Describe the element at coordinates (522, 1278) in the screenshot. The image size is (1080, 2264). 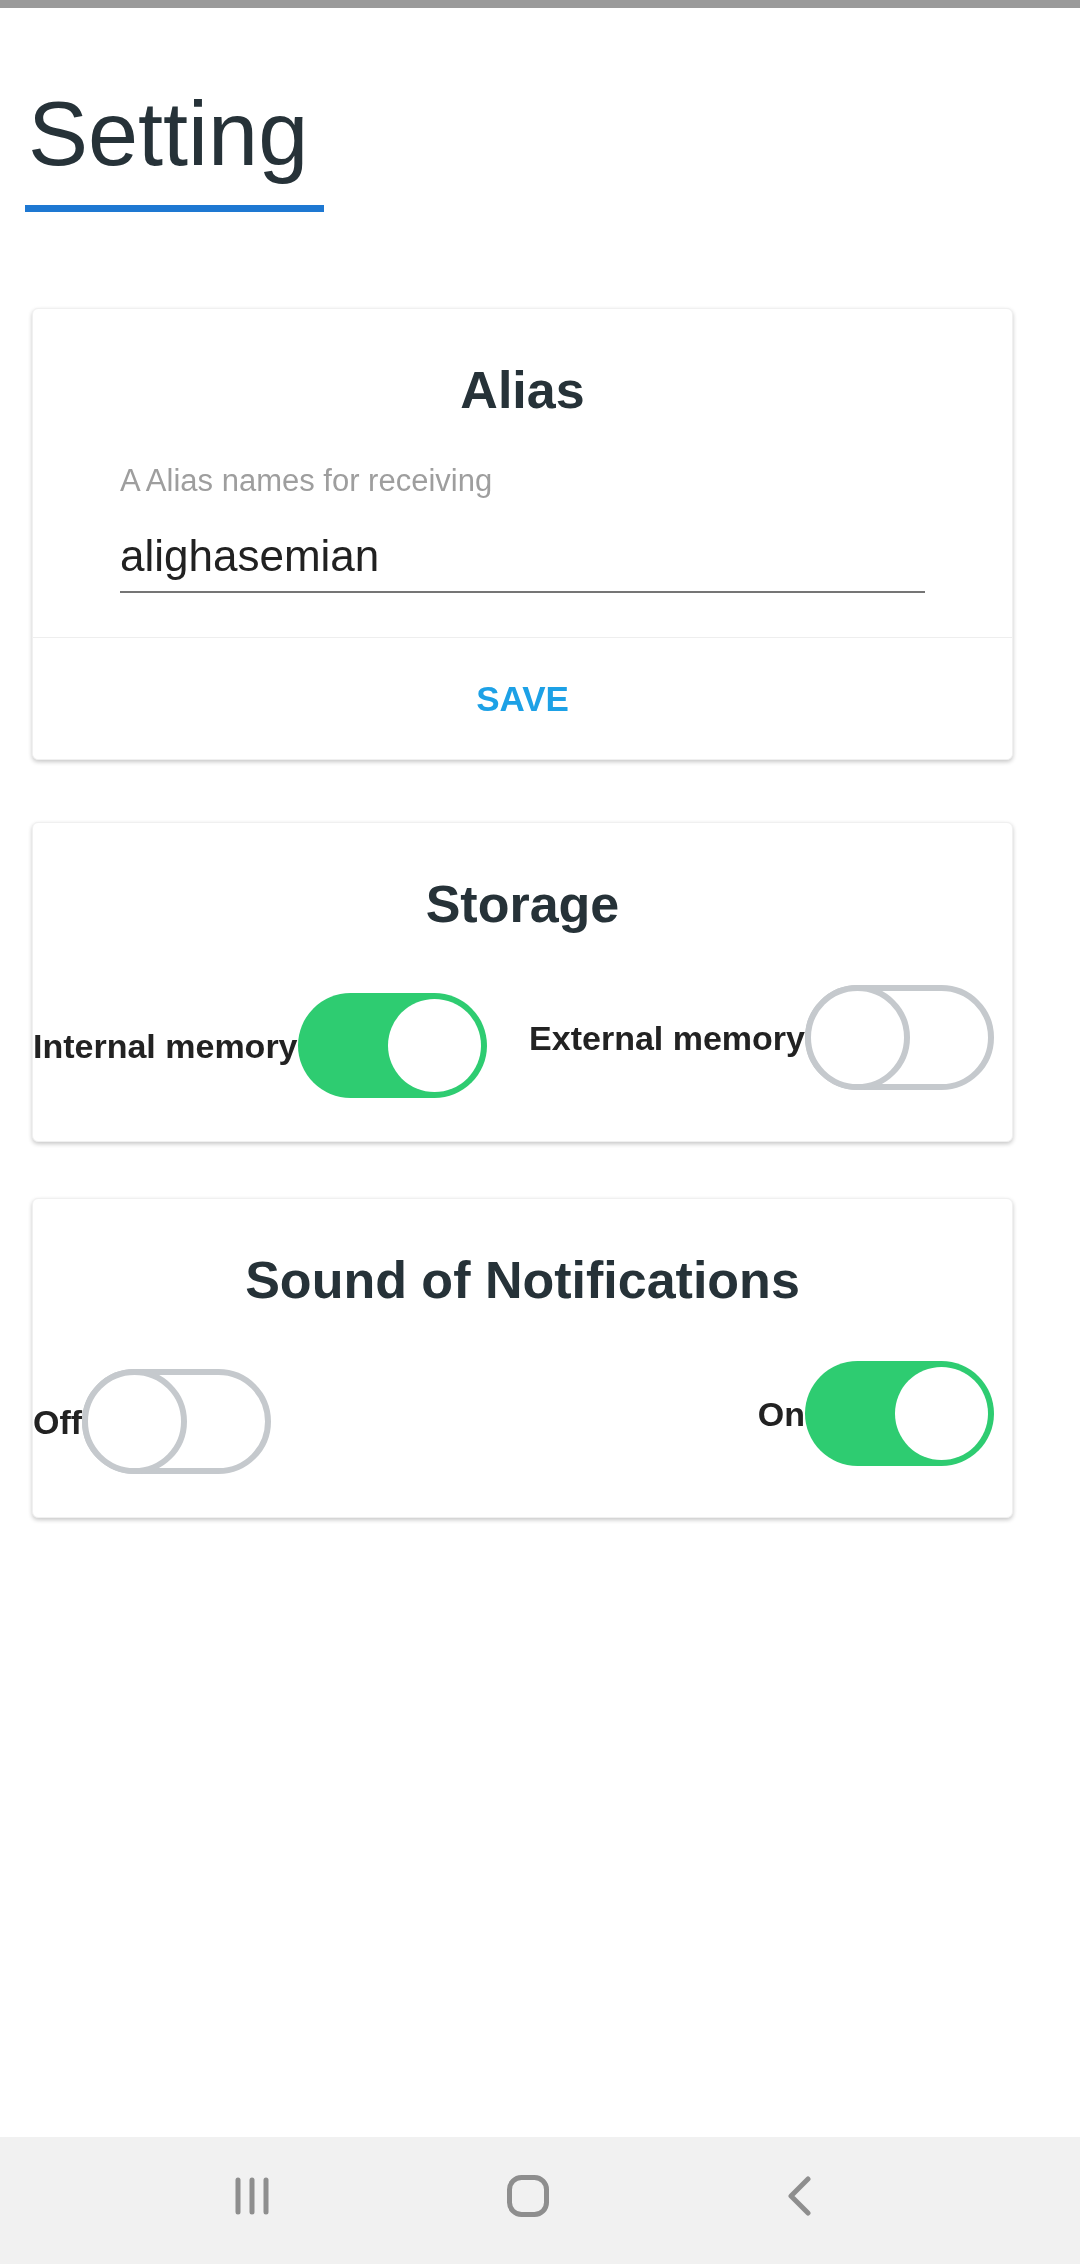
I see `card-title: Sound of Notifications` at that location.